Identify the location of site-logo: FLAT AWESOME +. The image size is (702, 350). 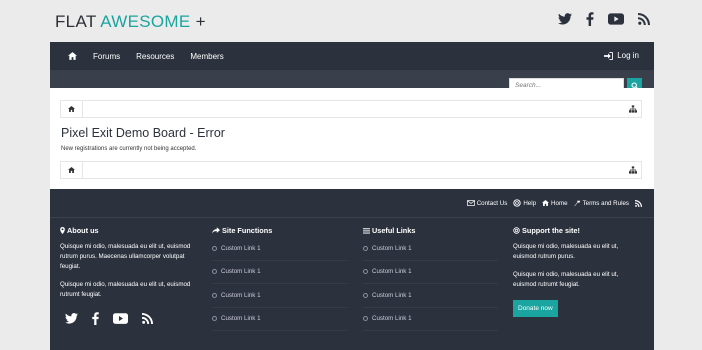
(130, 22).